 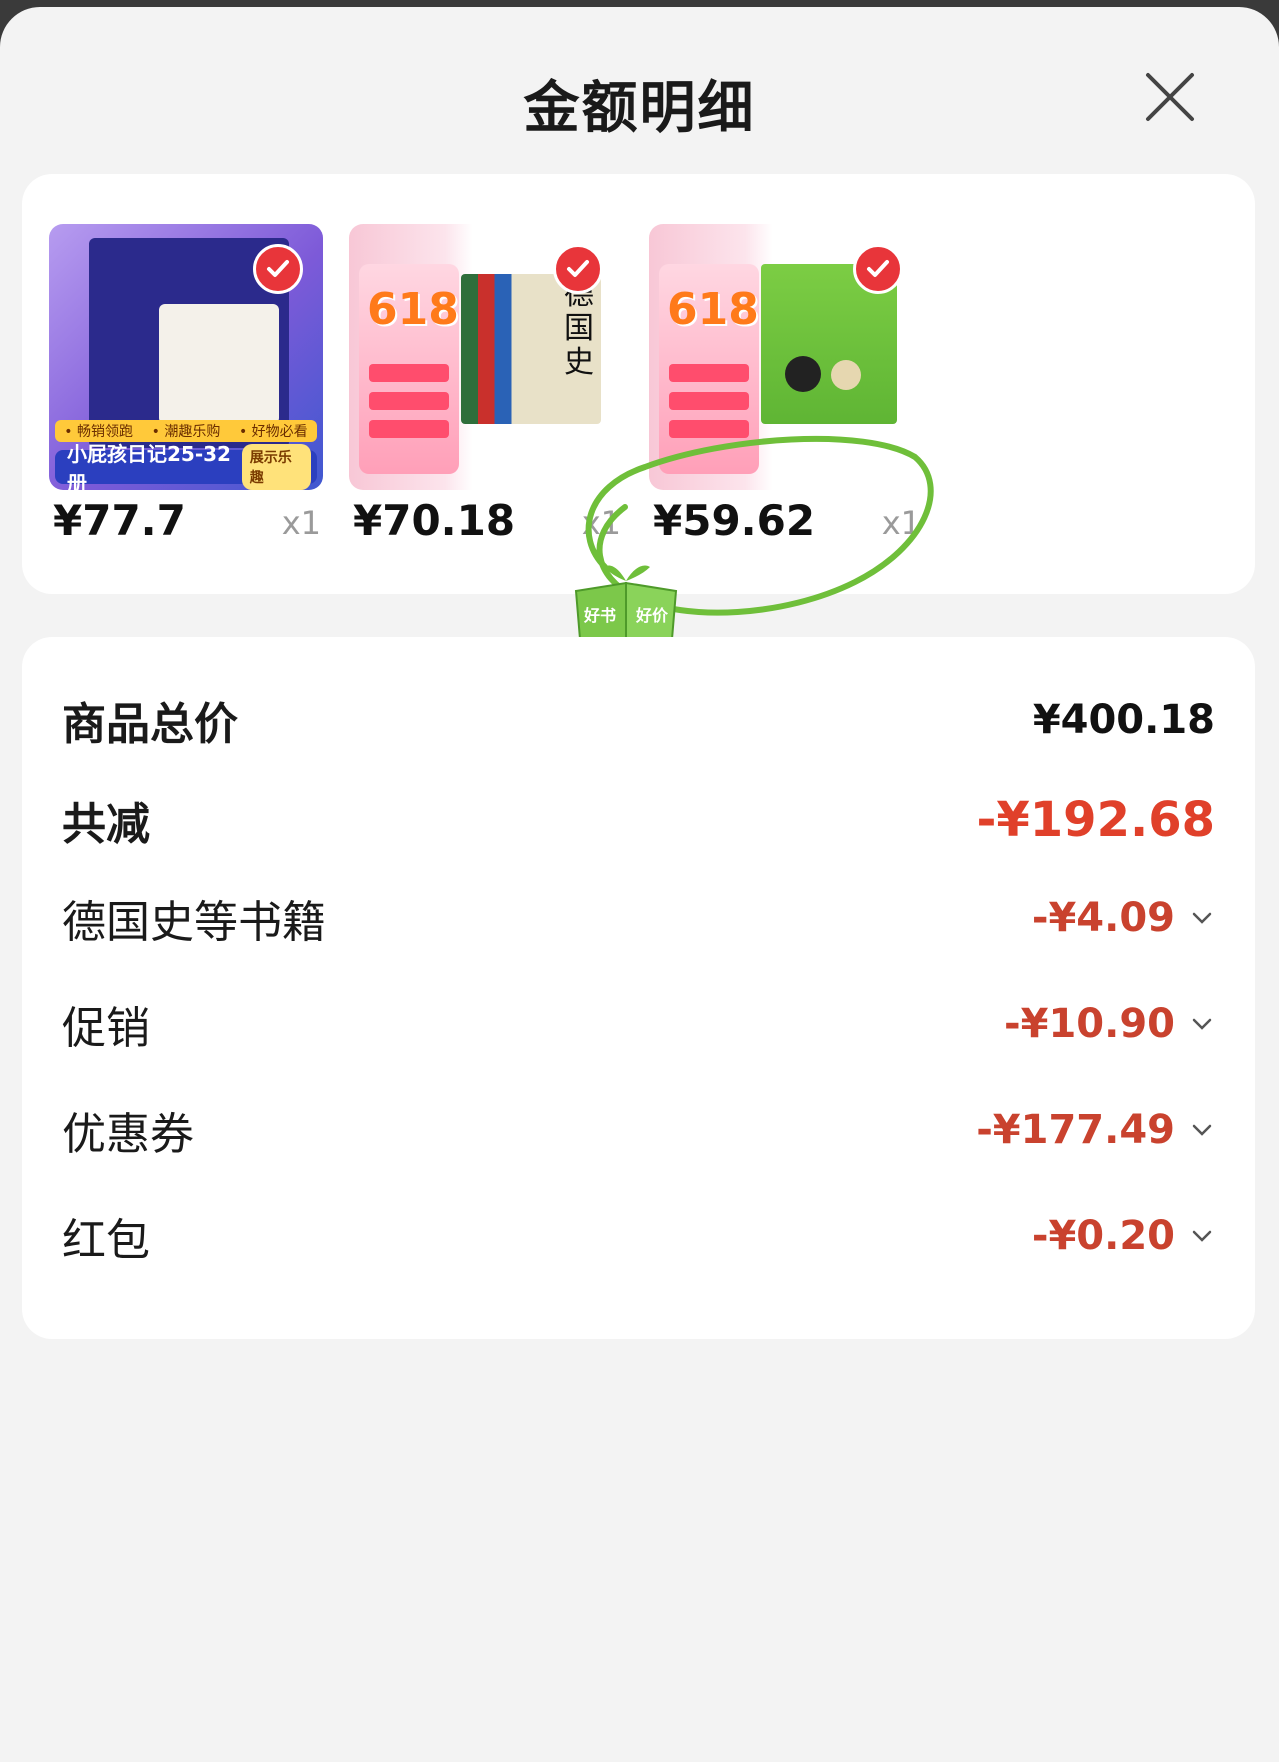 What do you see at coordinates (194, 922) in the screenshot?
I see `discount-label: 德国史等书籍` at bounding box center [194, 922].